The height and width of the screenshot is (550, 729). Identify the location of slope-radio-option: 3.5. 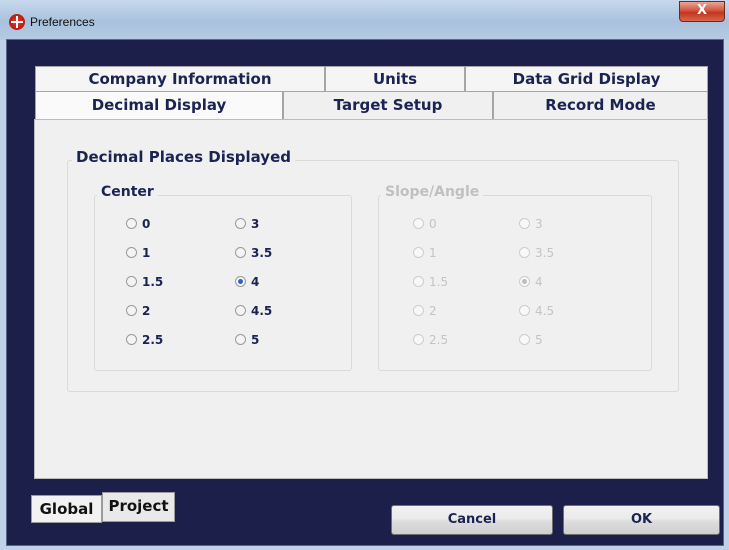
(536, 255).